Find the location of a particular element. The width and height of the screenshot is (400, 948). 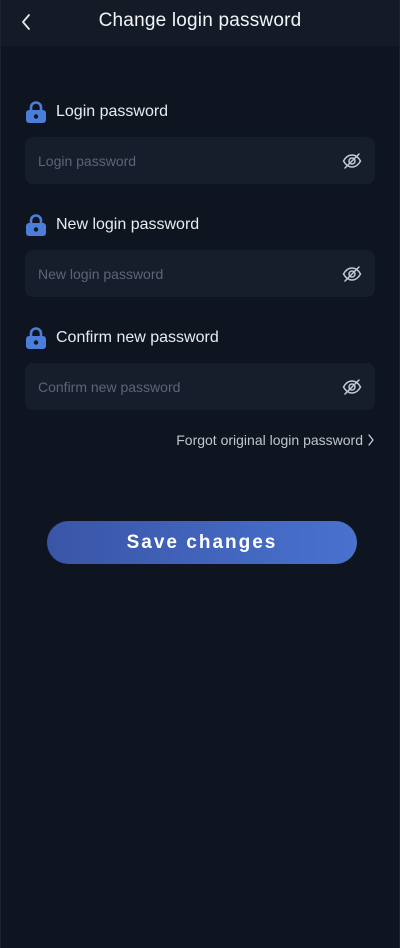

login-password-section: Login password is located at coordinates (200, 142).